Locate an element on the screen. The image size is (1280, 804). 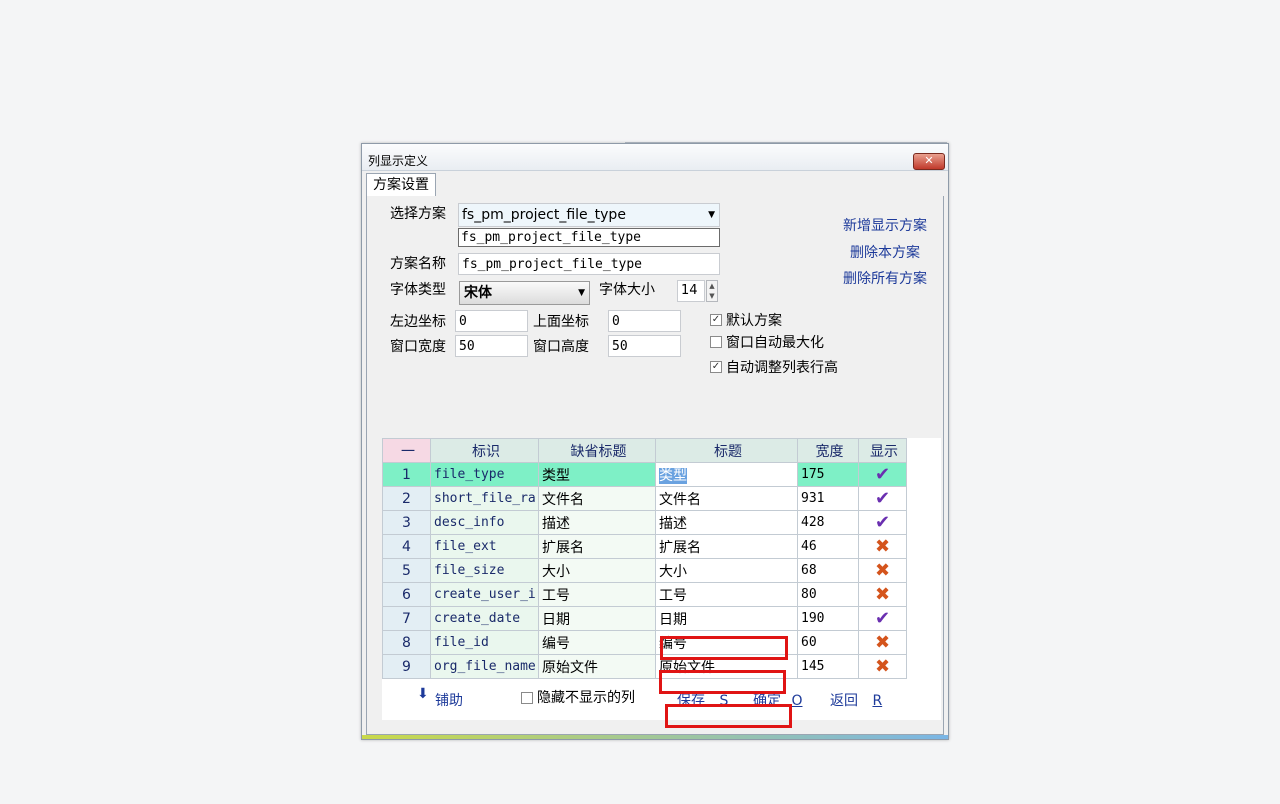
close-button: ✕ is located at coordinates (929, 161).